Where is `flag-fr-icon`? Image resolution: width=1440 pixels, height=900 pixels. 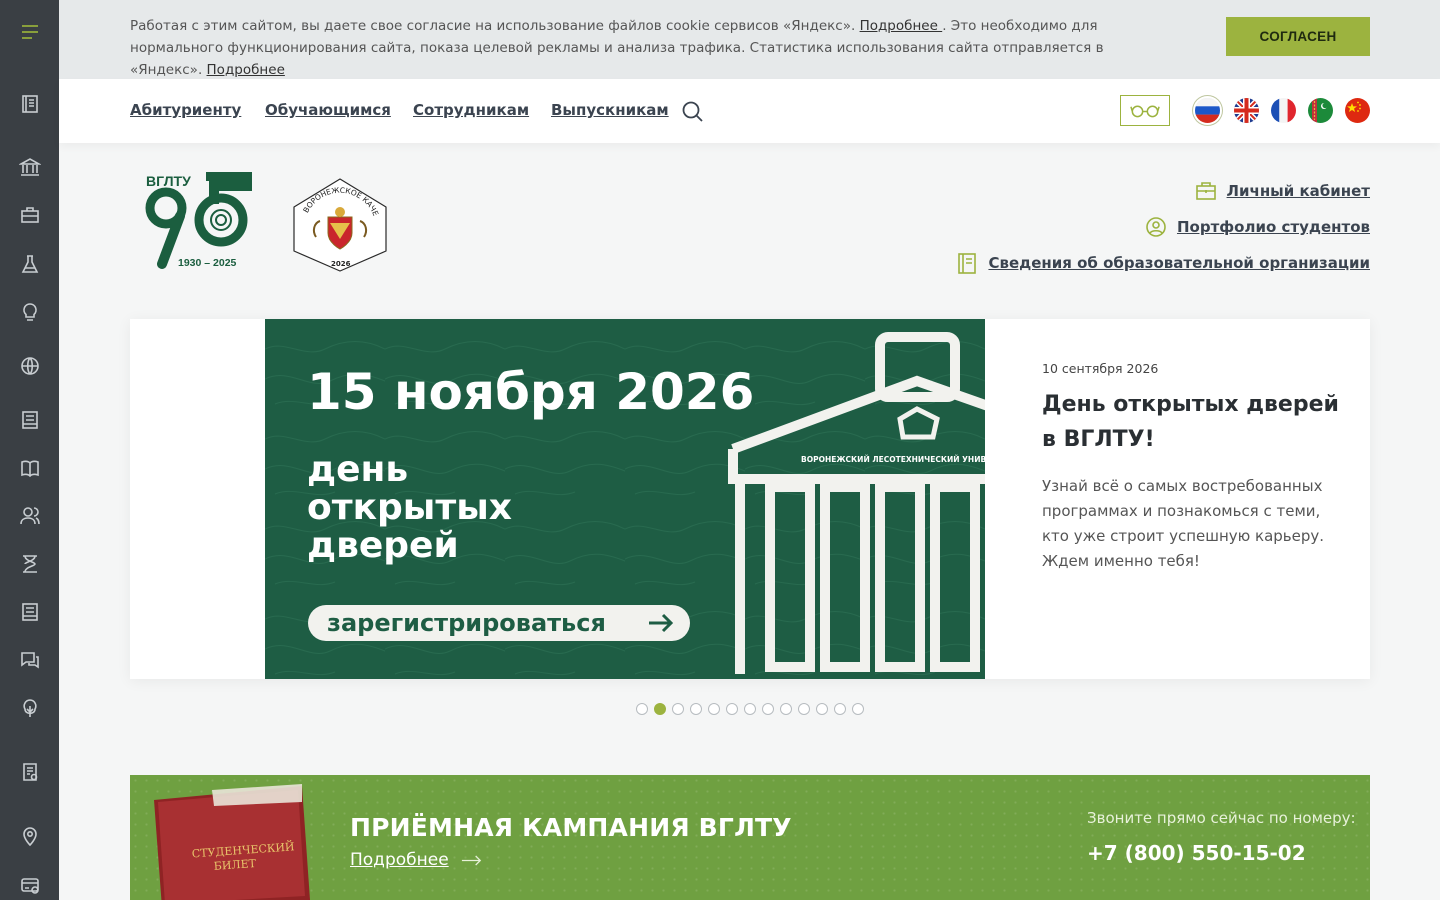 flag-fr-icon is located at coordinates (1283, 110).